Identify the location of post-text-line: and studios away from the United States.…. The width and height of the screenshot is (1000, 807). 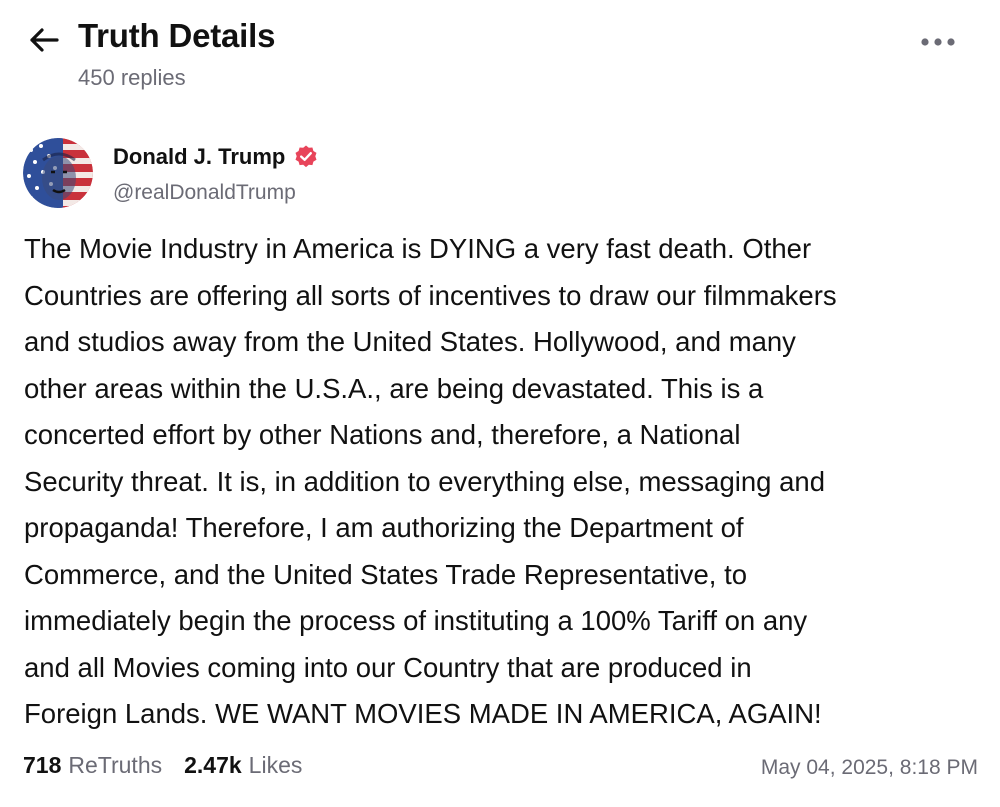
(410, 341).